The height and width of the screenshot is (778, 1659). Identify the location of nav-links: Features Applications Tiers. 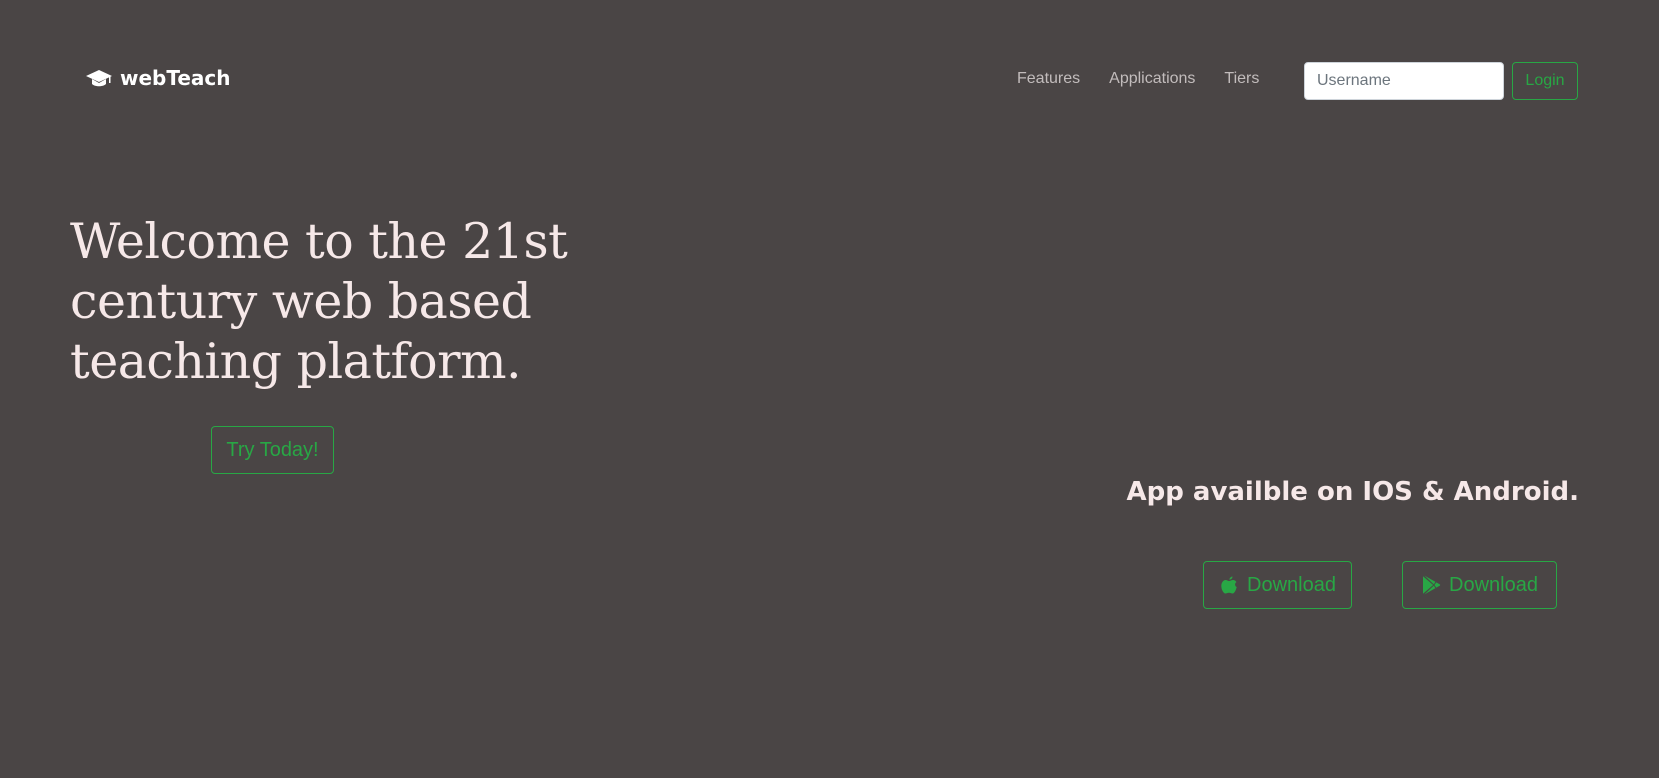
(1152, 79).